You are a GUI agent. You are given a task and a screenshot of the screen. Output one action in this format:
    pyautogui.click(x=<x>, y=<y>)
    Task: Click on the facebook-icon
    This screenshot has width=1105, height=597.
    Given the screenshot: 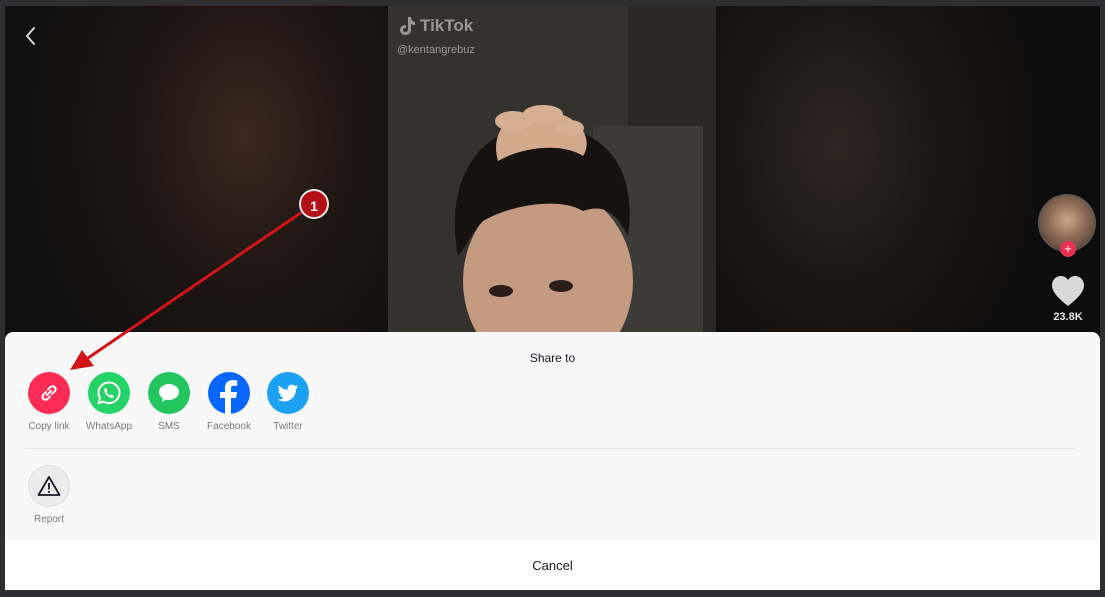 What is the action you would take?
    pyautogui.click(x=229, y=393)
    